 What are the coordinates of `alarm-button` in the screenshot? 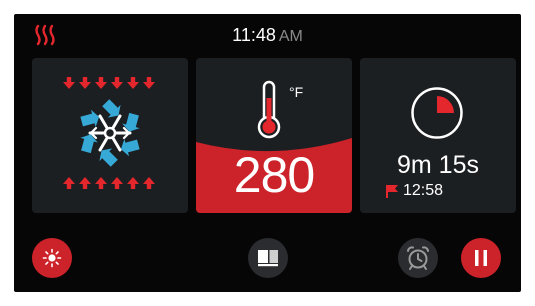 It's located at (418, 258).